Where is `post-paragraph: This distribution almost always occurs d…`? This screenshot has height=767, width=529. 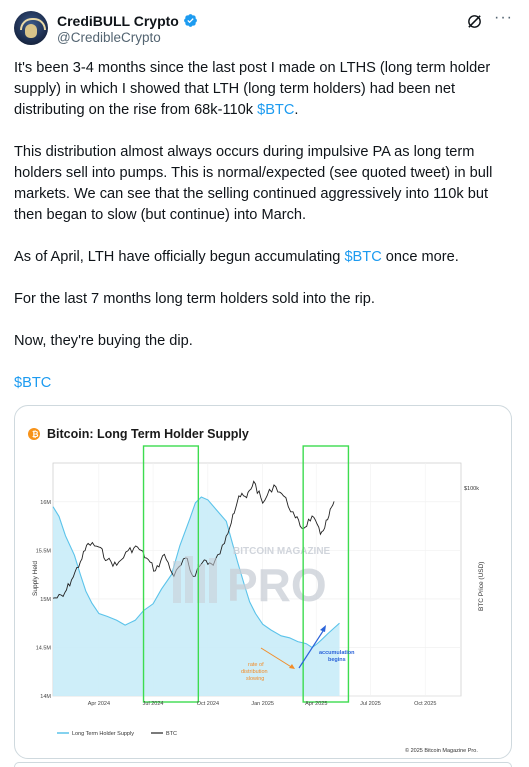
post-paragraph: This distribution almost always occurs d… is located at coordinates (264, 184).